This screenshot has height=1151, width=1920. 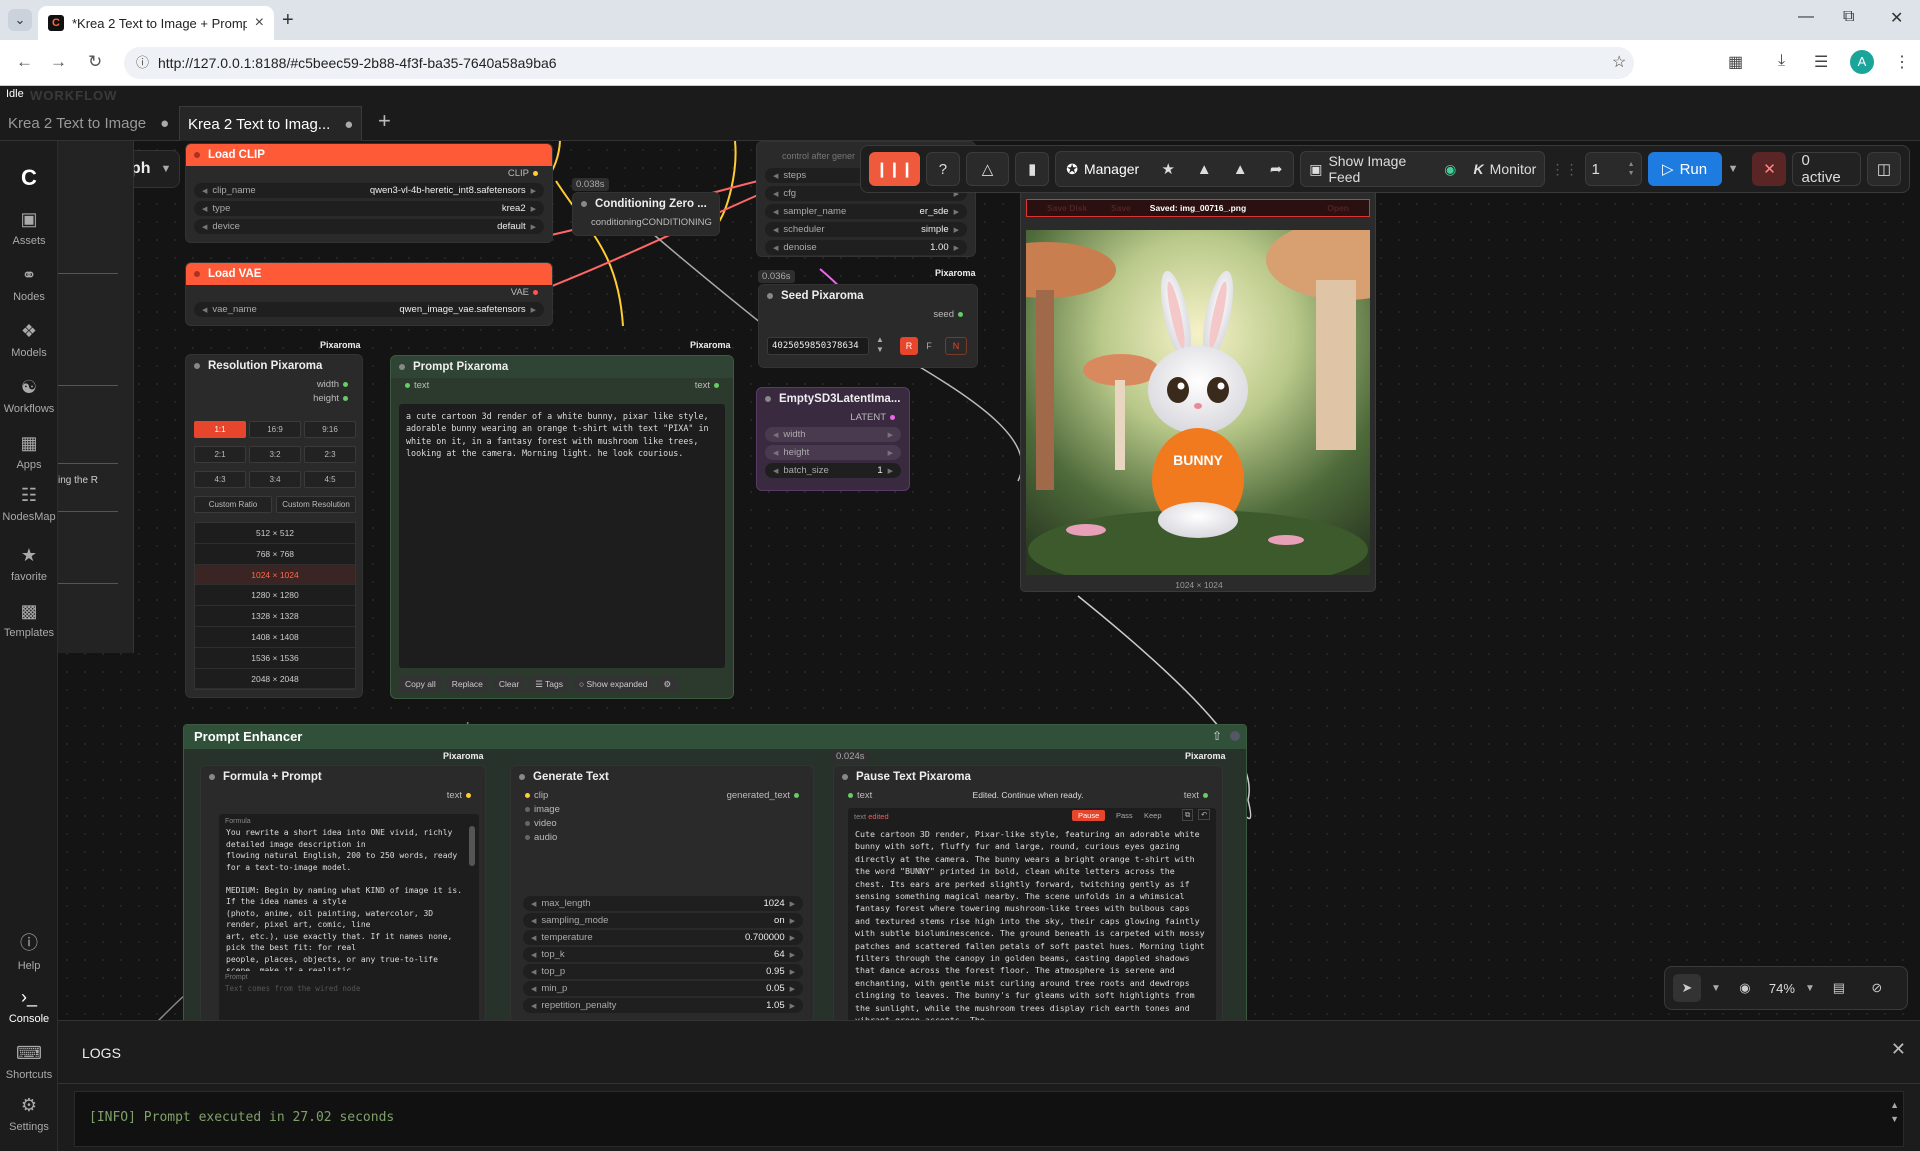 What do you see at coordinates (29, 564) in the screenshot?
I see `sidebar-item-favorite: ★ favorite` at bounding box center [29, 564].